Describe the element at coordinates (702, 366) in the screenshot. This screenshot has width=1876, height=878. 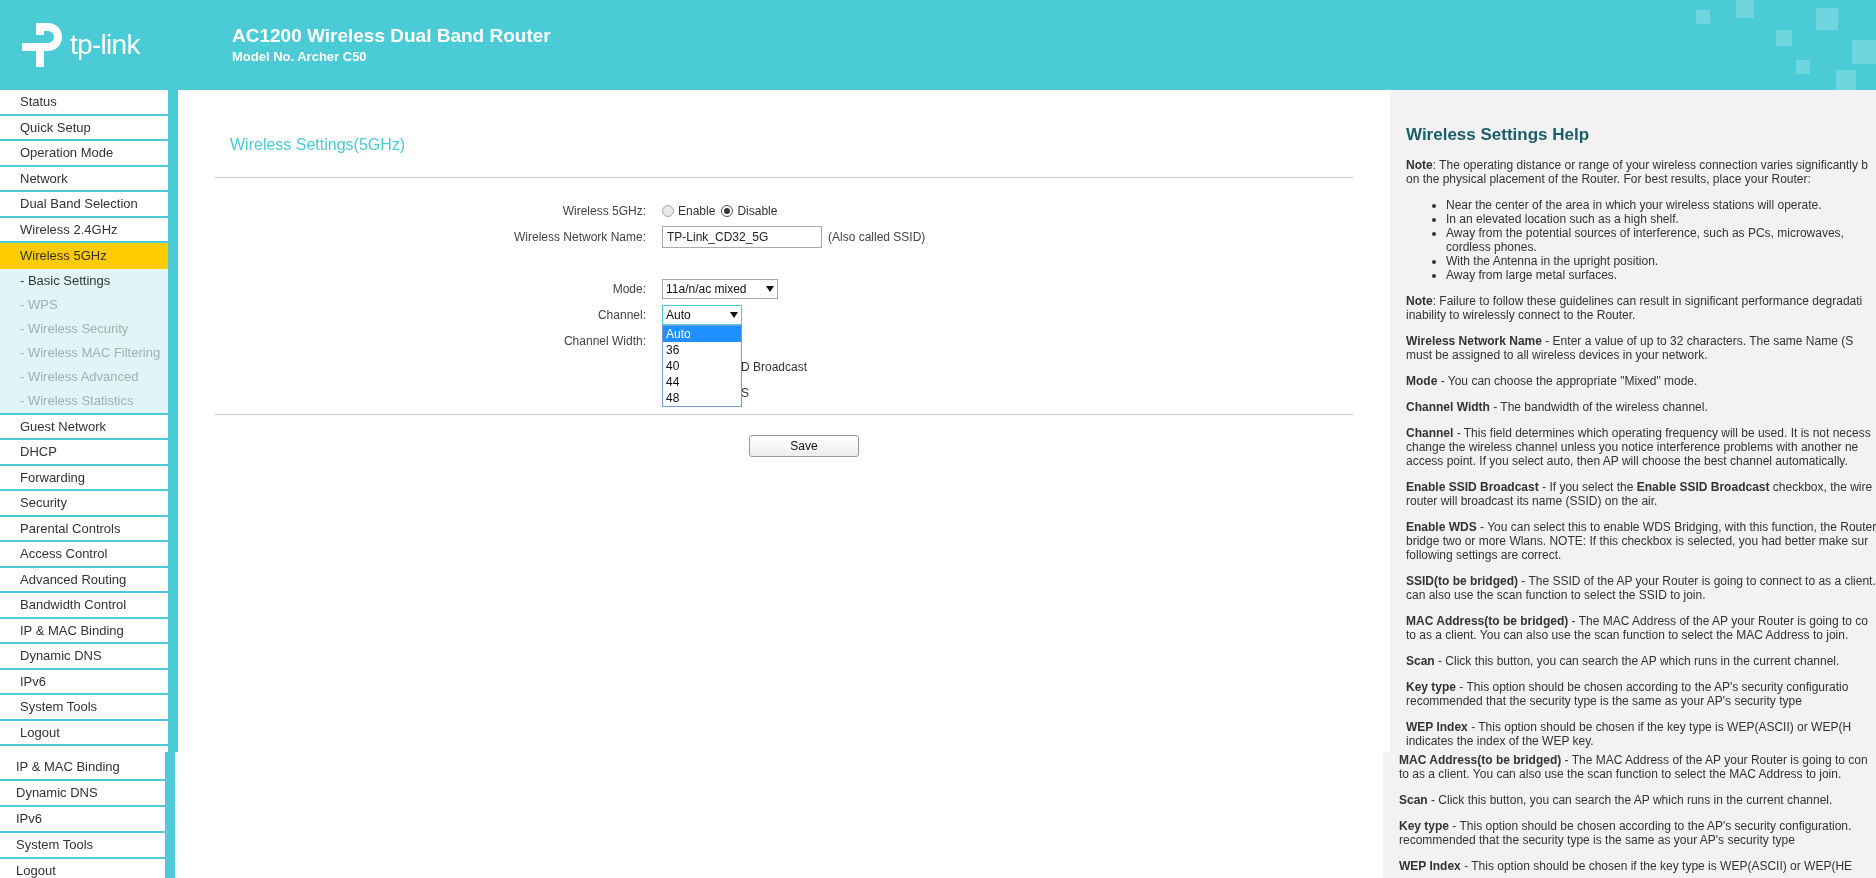
I see `dropdown-option: 40` at that location.